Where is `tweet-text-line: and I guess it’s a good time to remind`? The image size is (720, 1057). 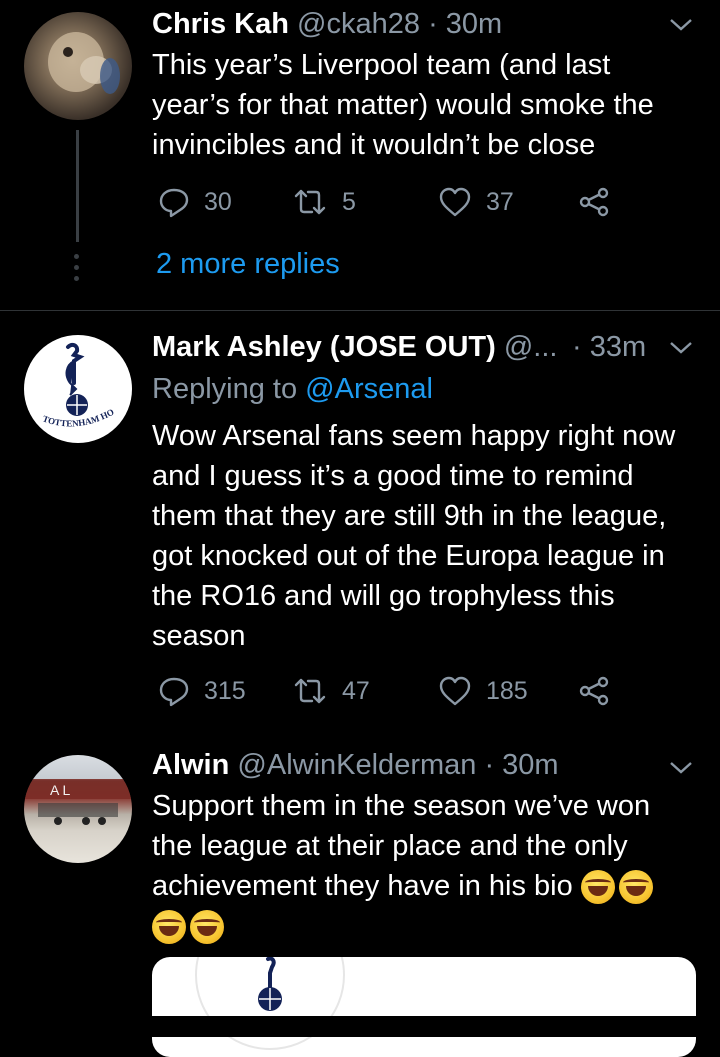 tweet-text-line: and I guess it’s a good time to remind is located at coordinates (393, 476).